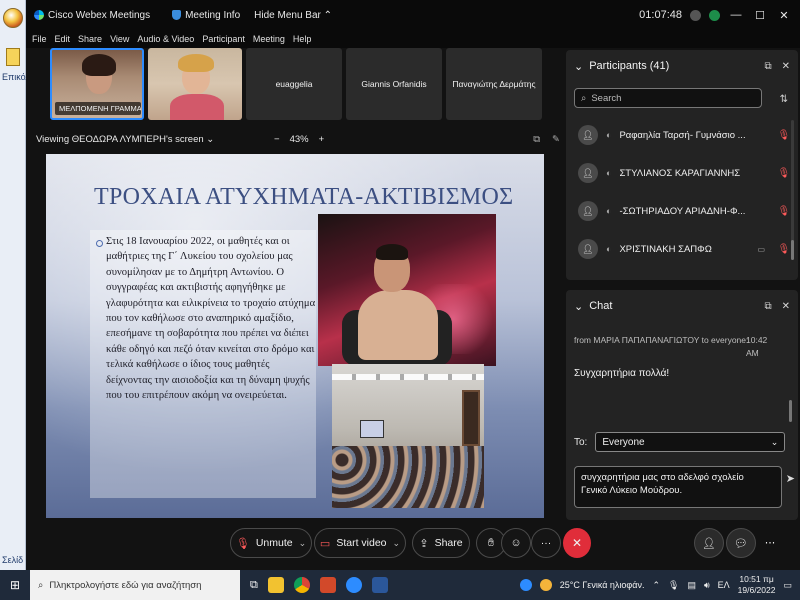 This screenshot has height=600, width=800. I want to click on volume-icon: 🔊︎, so click(707, 585).